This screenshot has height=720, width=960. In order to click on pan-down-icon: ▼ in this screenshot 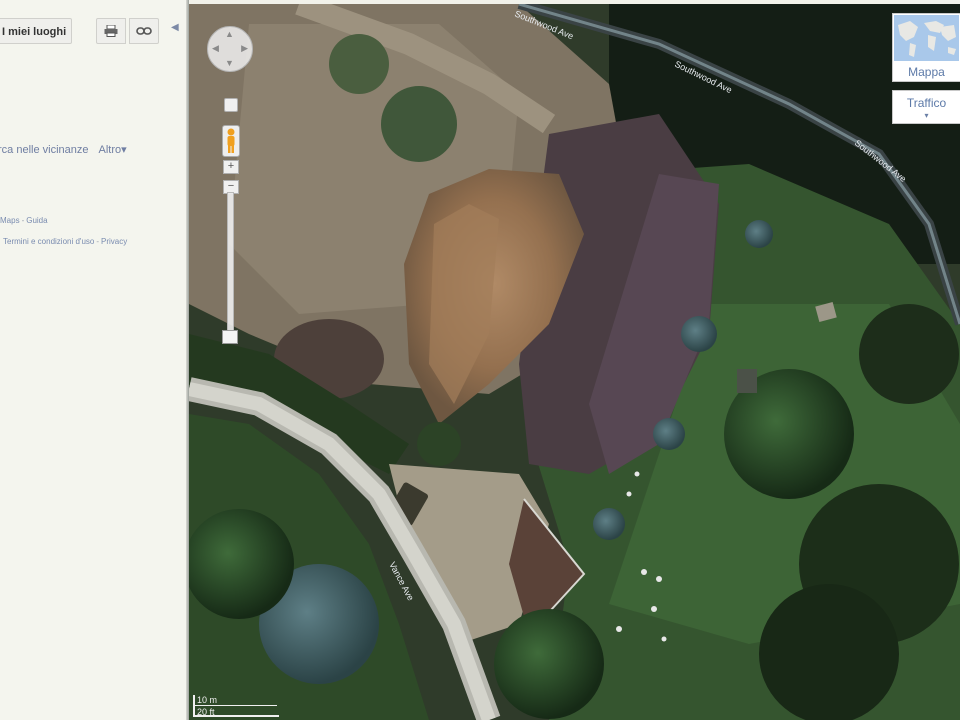, I will do `click(229, 63)`.